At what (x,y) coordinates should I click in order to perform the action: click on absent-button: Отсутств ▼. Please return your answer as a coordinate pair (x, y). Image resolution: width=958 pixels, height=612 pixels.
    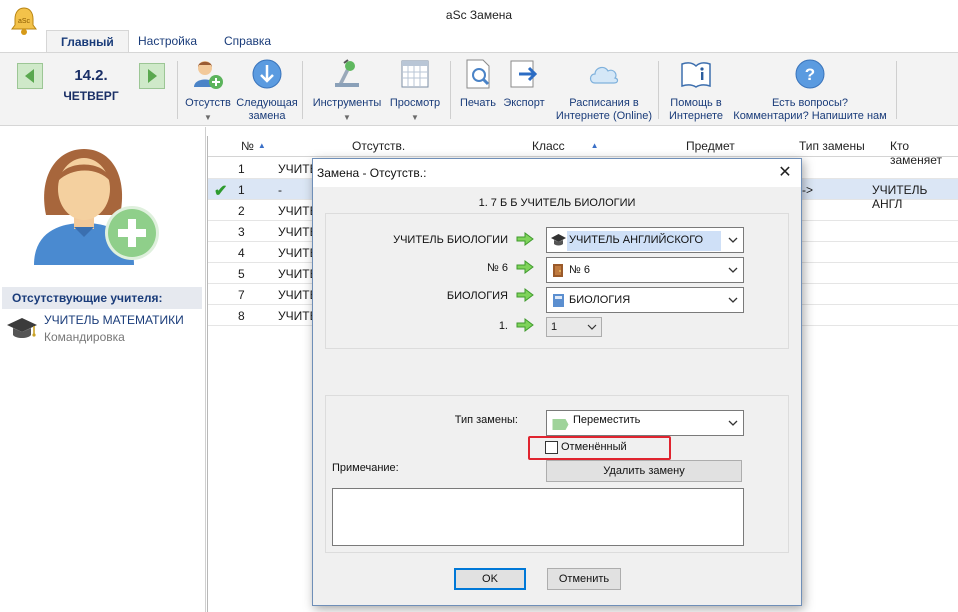
    Looking at the image, I should click on (208, 90).